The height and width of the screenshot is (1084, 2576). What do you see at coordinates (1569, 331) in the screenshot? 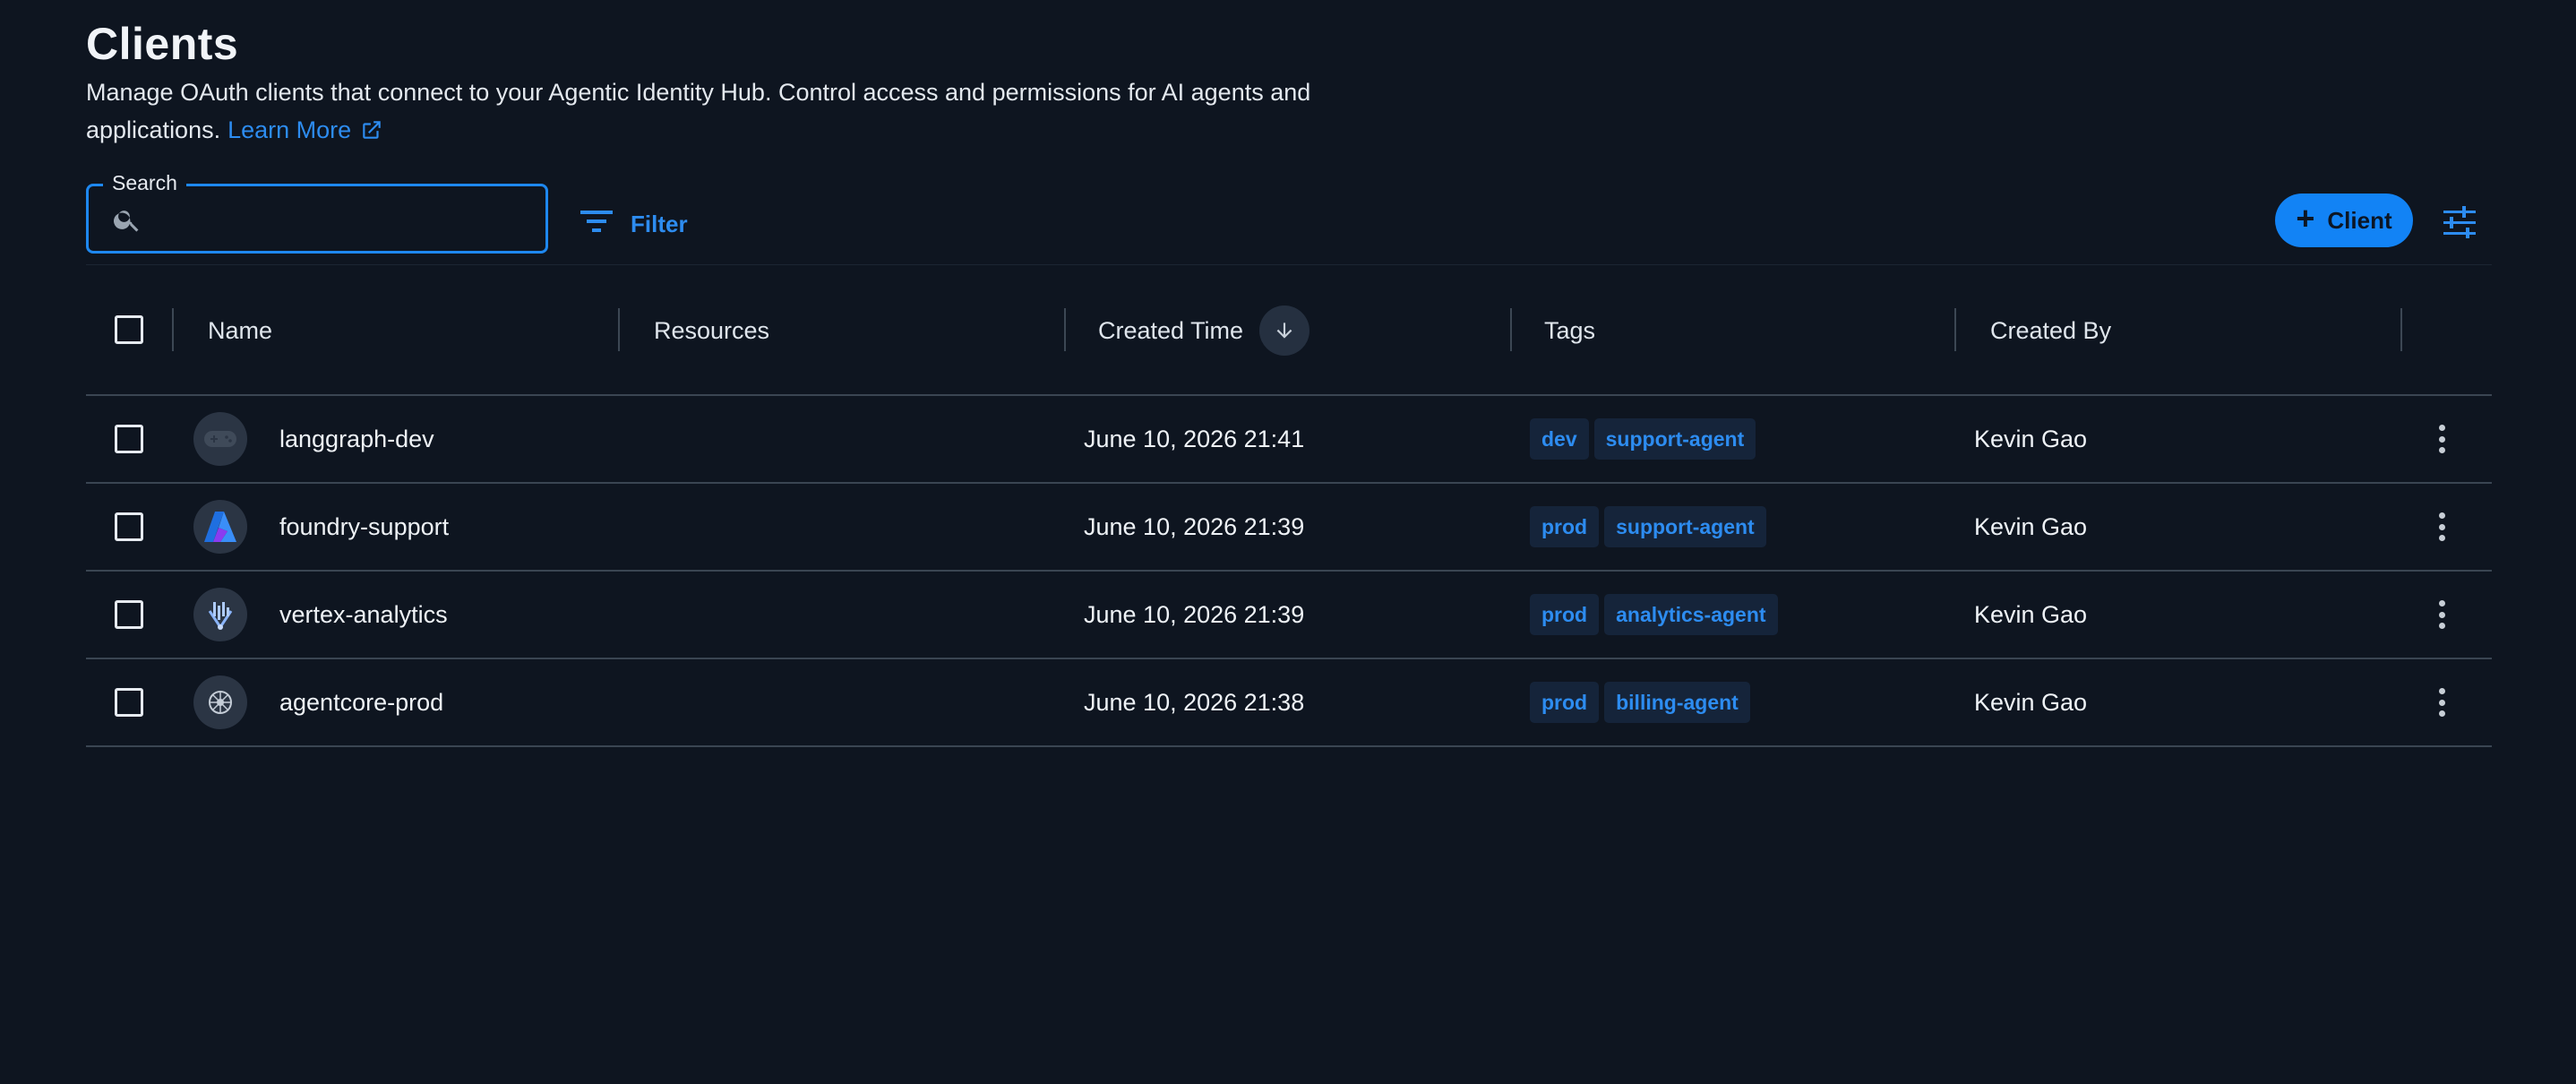
I see `column-header-tags: Tags` at bounding box center [1569, 331].